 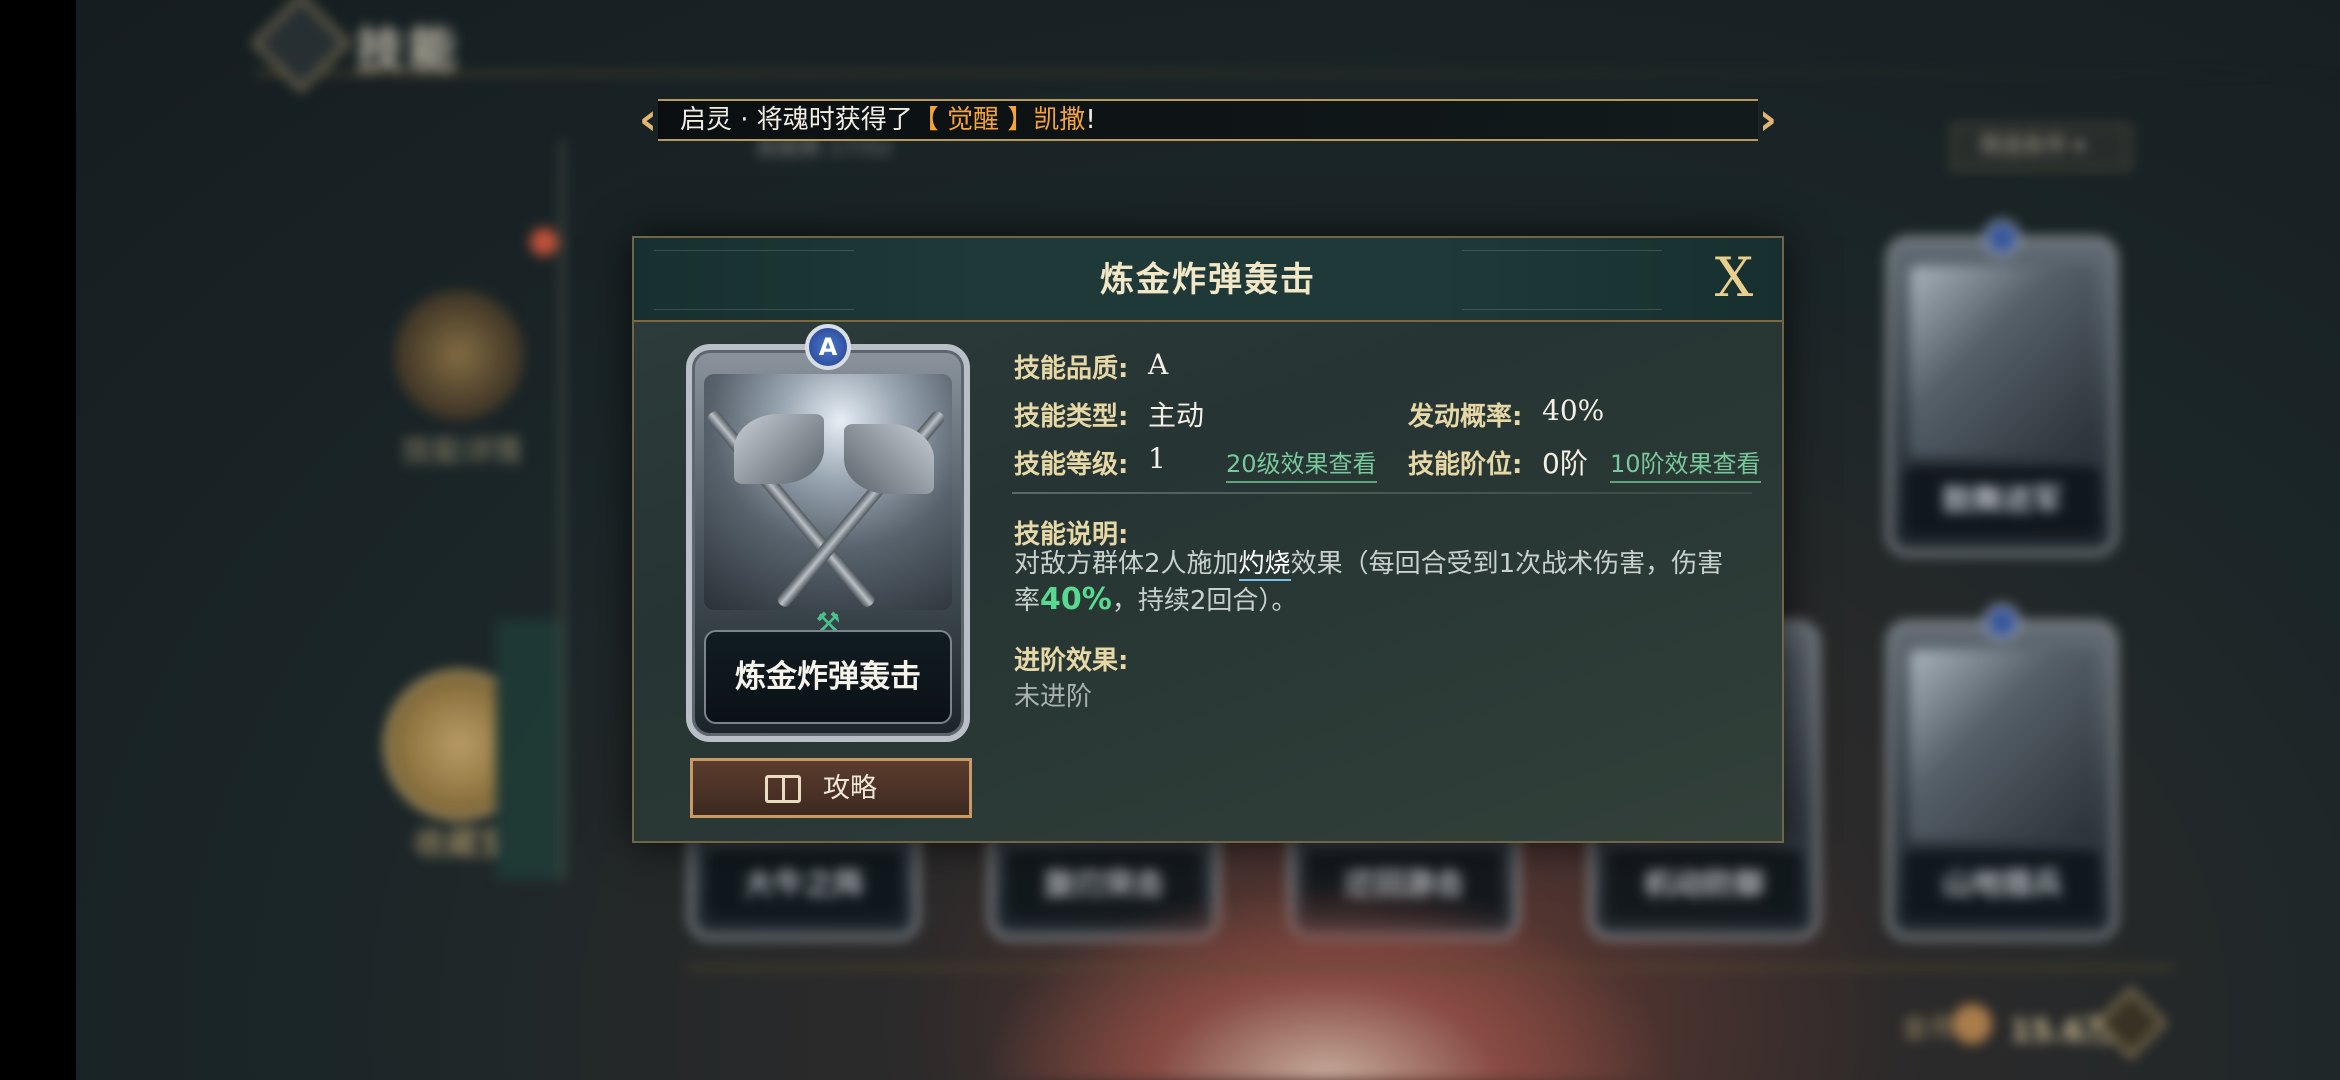 What do you see at coordinates (1298, 73) in the screenshot?
I see `header-line` at bounding box center [1298, 73].